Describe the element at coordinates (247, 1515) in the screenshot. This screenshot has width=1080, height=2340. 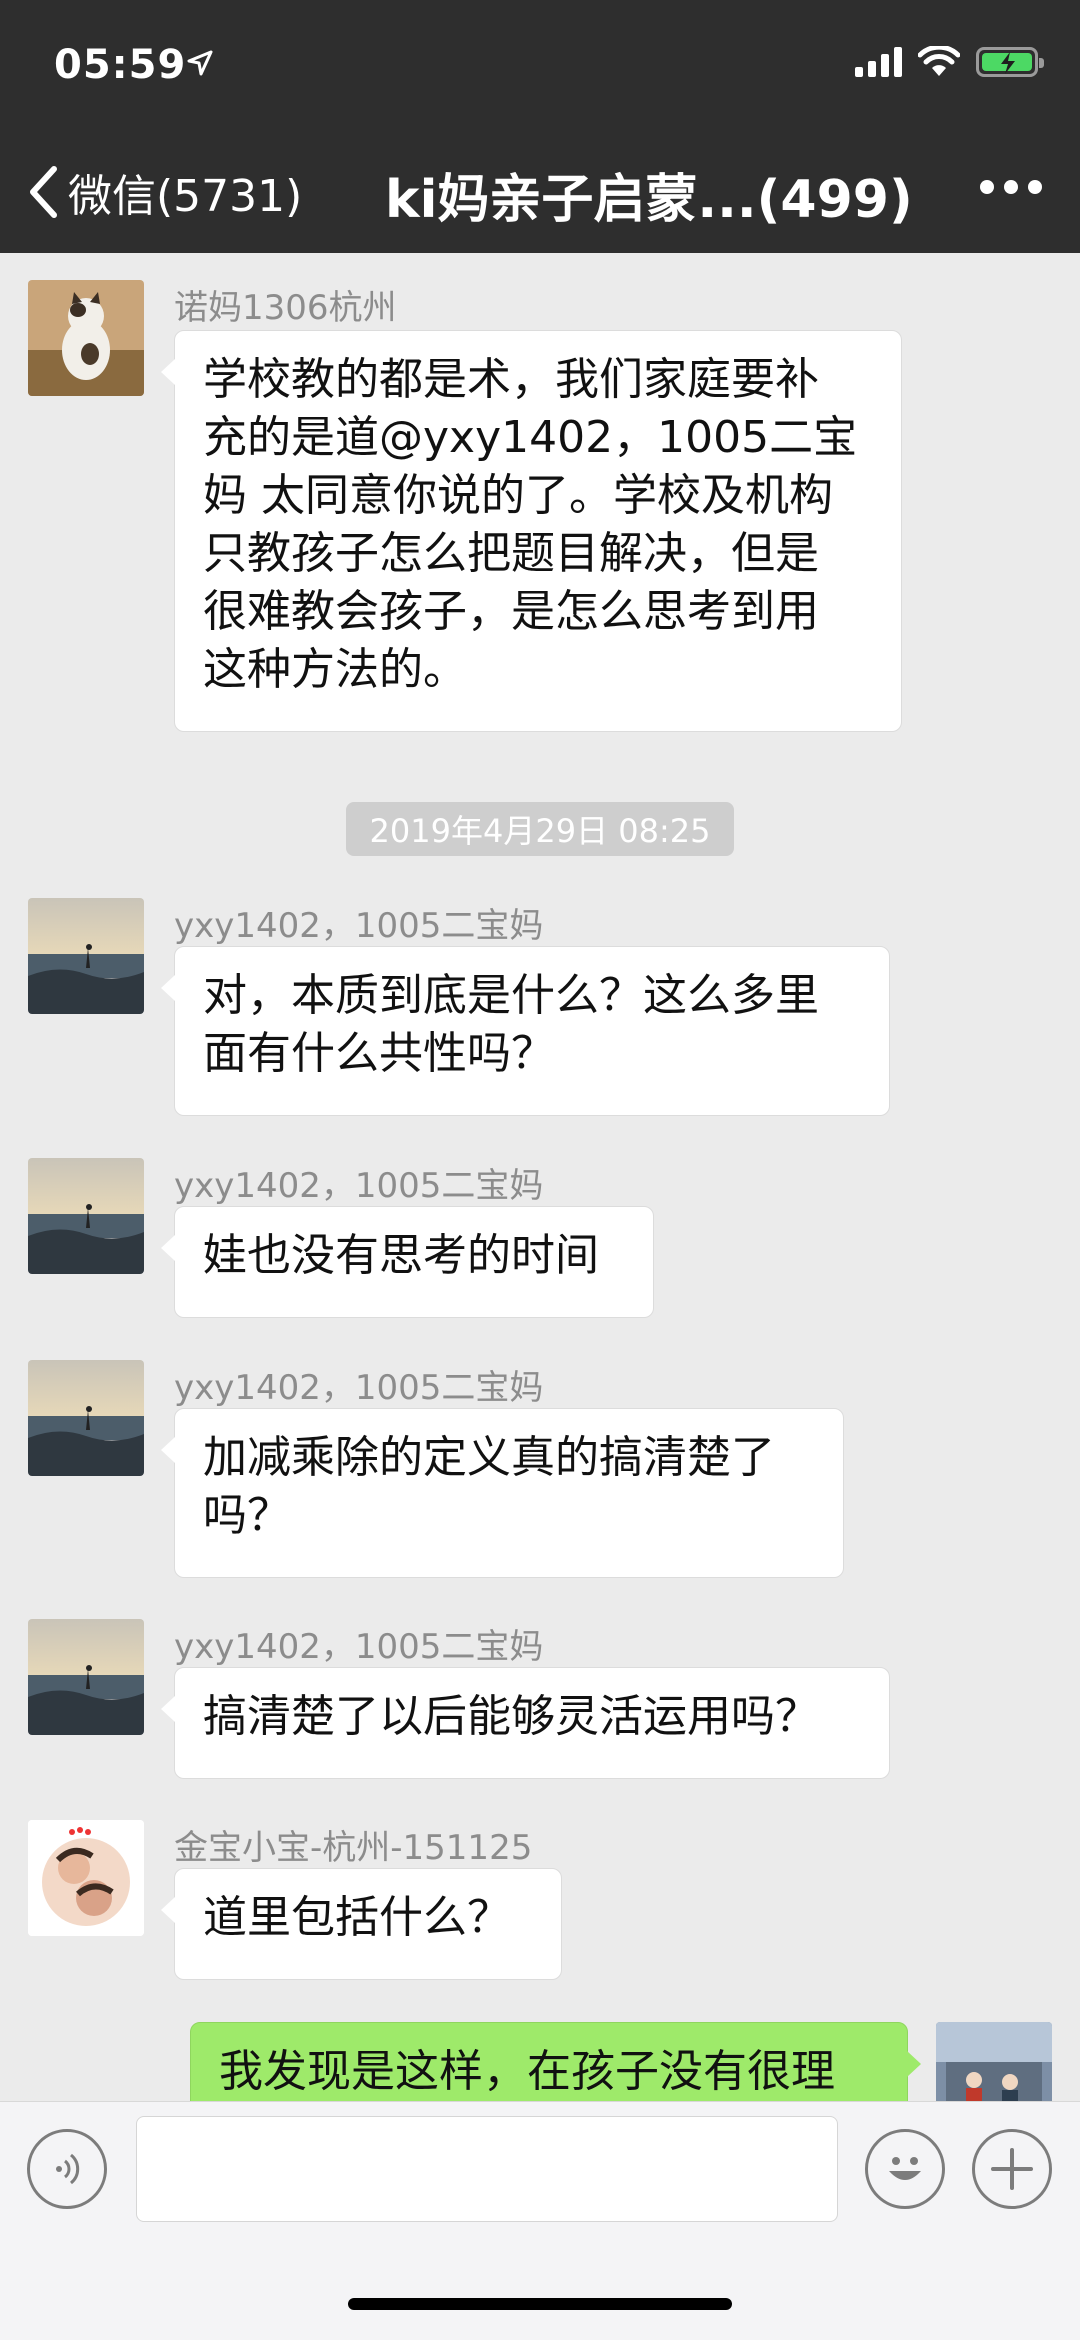
I see `message-line: 吗？` at that location.